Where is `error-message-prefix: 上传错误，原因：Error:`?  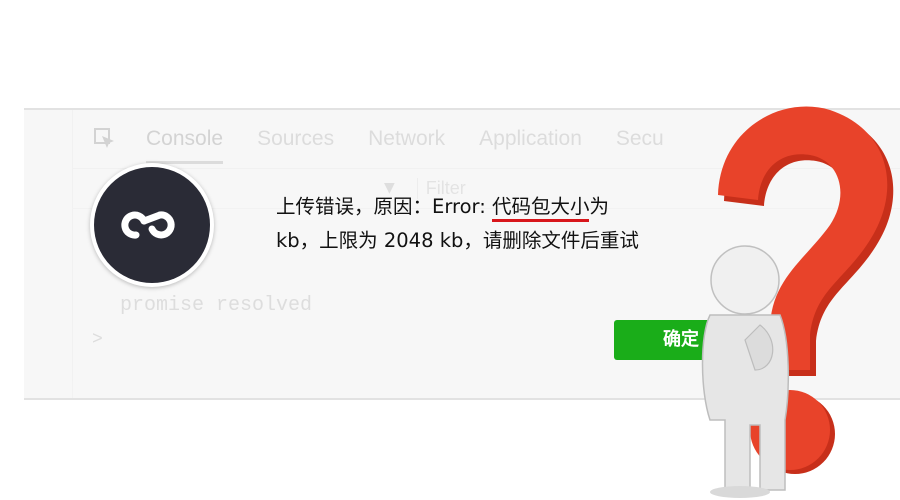 error-message-prefix: 上传错误，原因：Error: is located at coordinates (384, 206).